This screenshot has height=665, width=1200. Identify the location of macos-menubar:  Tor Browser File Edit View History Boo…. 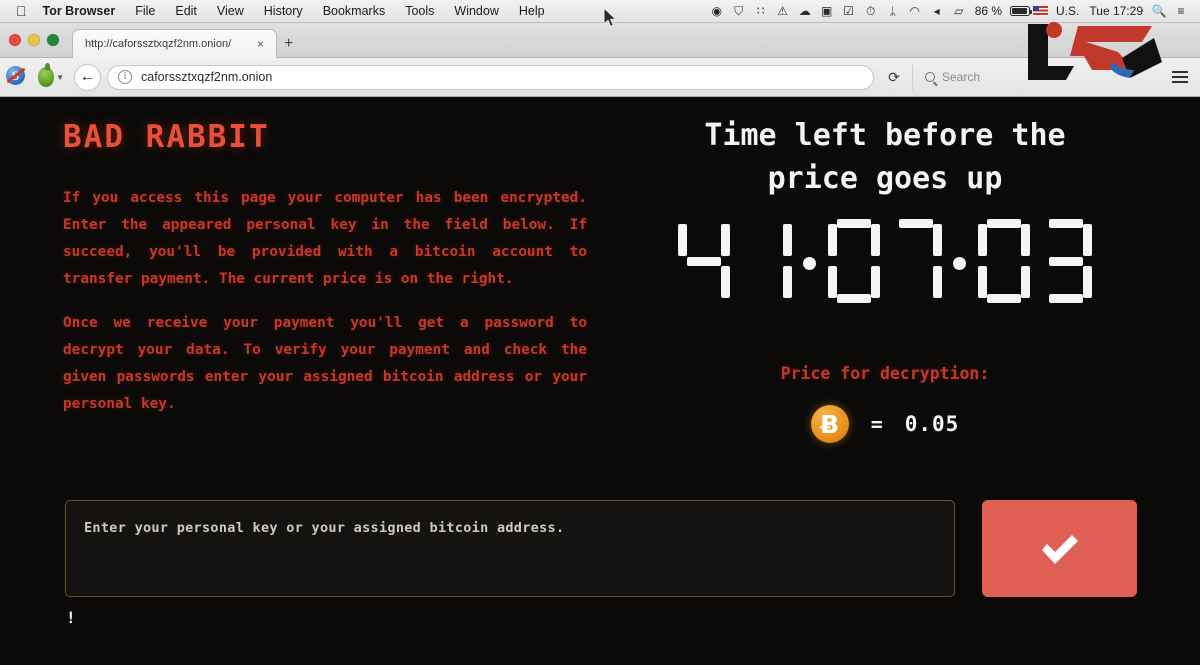
(600, 11).